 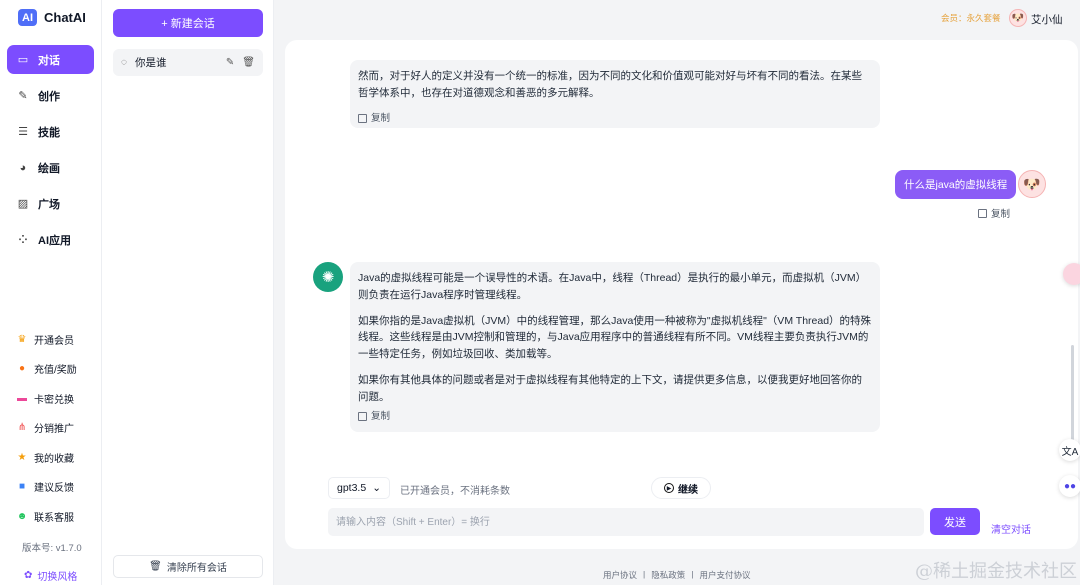 What do you see at coordinates (455, 491) in the screenshot?
I see `model-note: 已开通会员，不消耗条数` at bounding box center [455, 491].